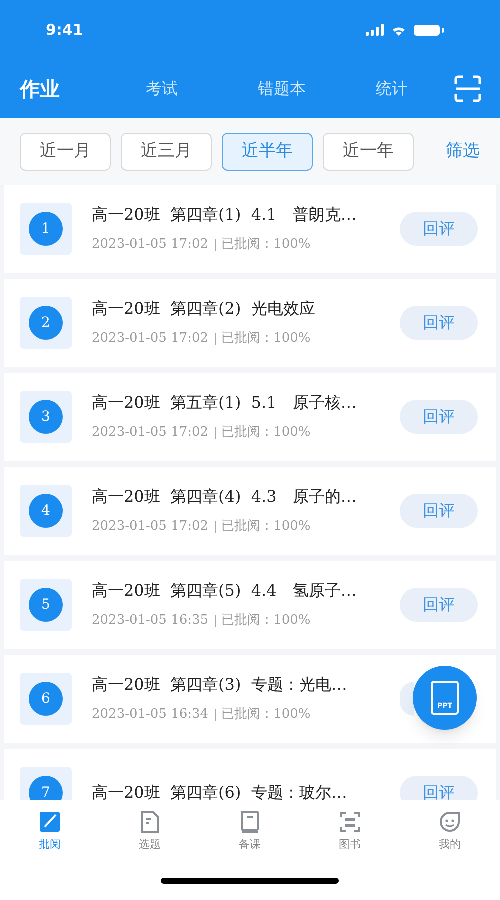 The image size is (500, 900). Describe the element at coordinates (65, 151) in the screenshot. I see `time-filter-chip: 近一月` at that location.